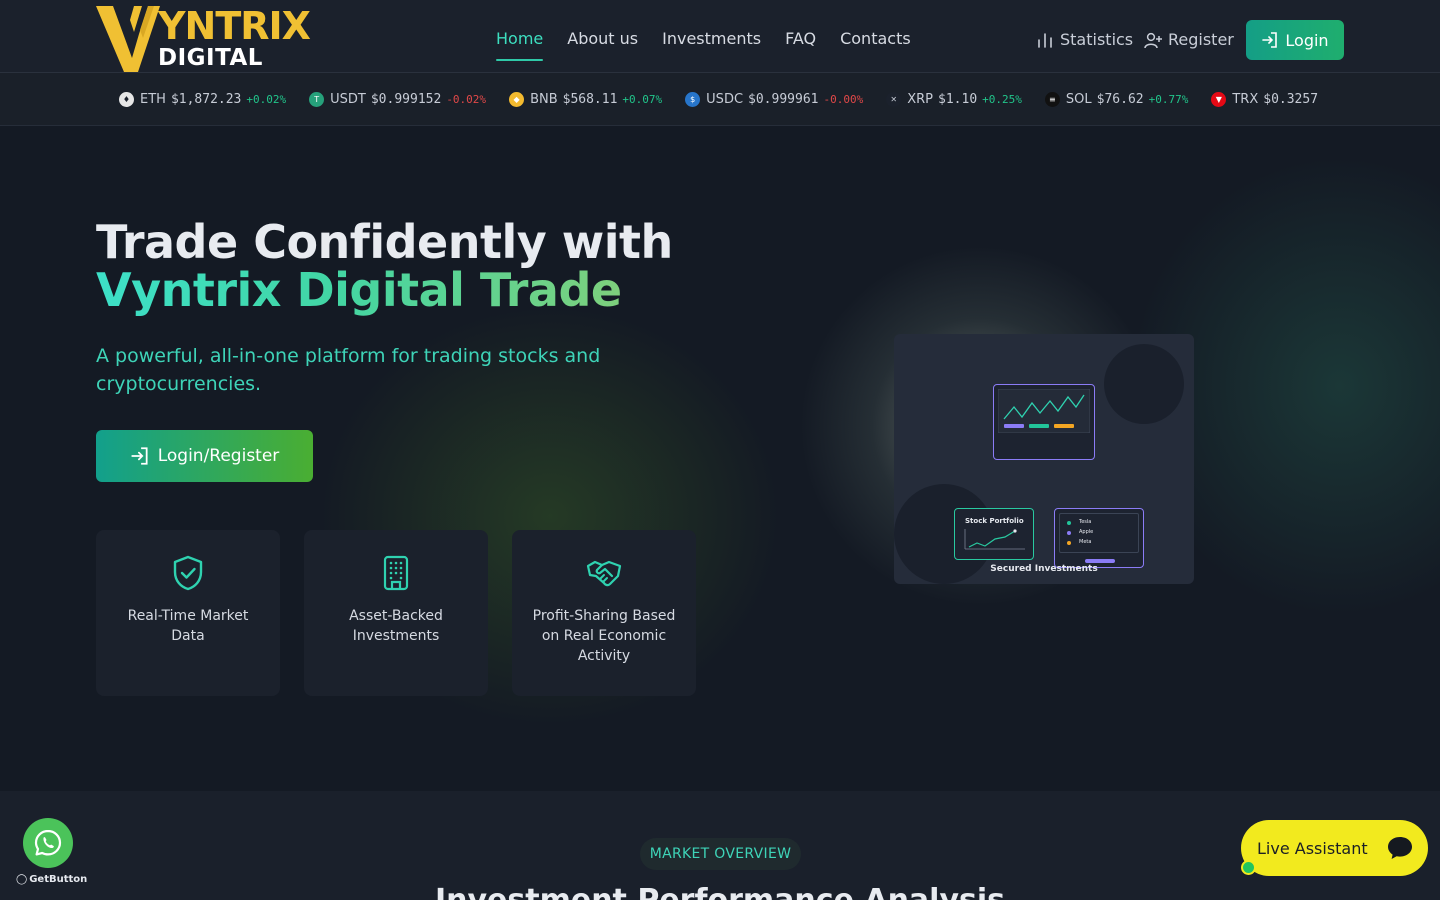  Describe the element at coordinates (348, 99) in the screenshot. I see `ticker-symbol: USDT` at that location.